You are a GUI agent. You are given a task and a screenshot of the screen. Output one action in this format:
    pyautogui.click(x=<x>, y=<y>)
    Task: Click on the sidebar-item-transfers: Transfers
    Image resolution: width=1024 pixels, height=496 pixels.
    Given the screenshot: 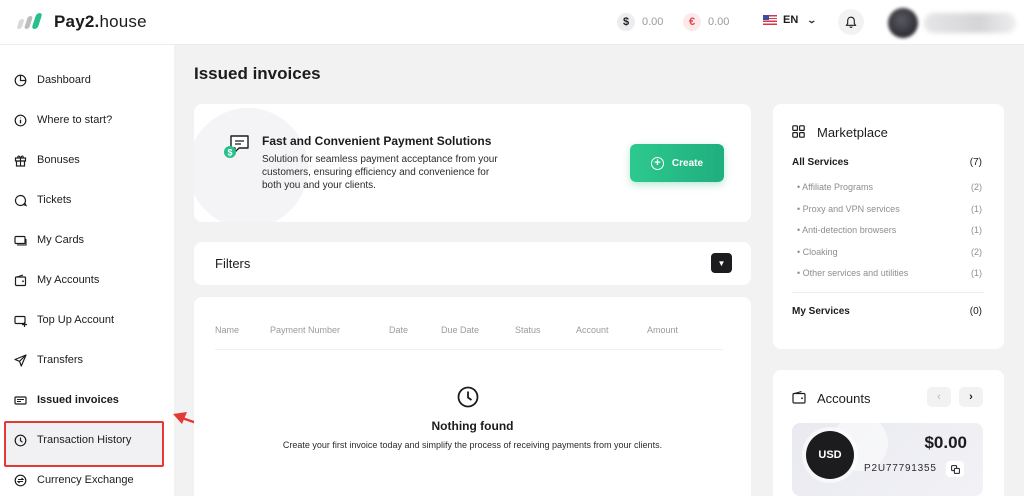 What is the action you would take?
    pyautogui.click(x=87, y=360)
    